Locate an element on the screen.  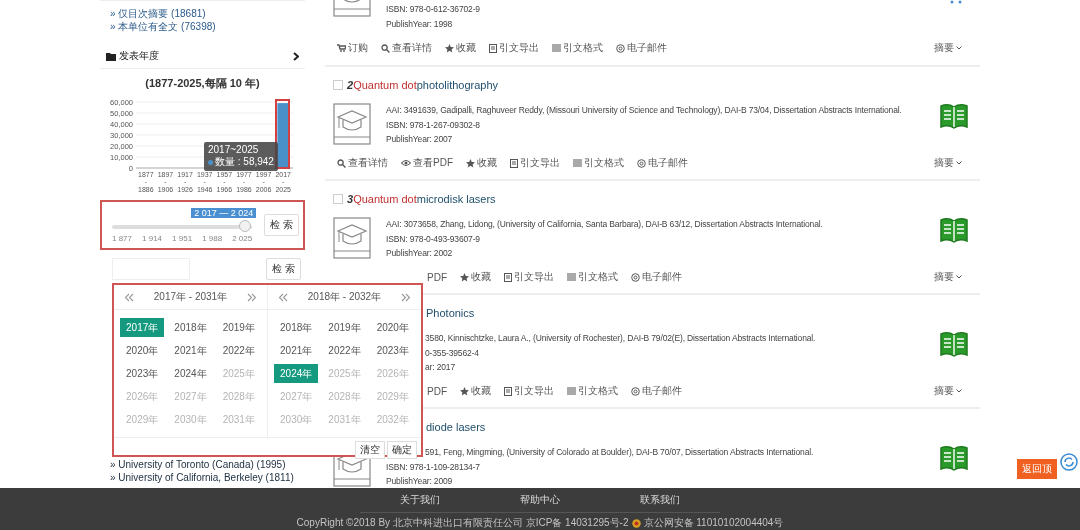
meta-text: PublishYear: 2009 is located at coordinates (419, 481).